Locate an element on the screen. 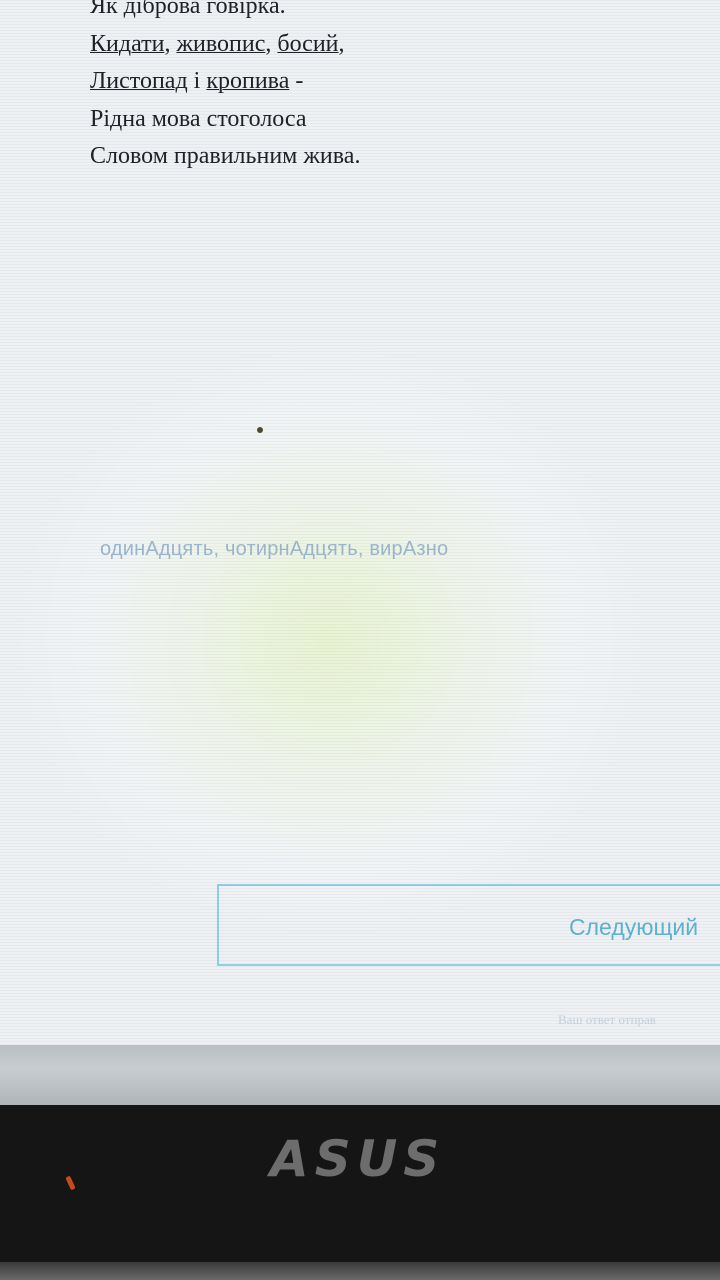 The height and width of the screenshot is (1280, 720). word-kydaty: Кидати is located at coordinates (127, 43).